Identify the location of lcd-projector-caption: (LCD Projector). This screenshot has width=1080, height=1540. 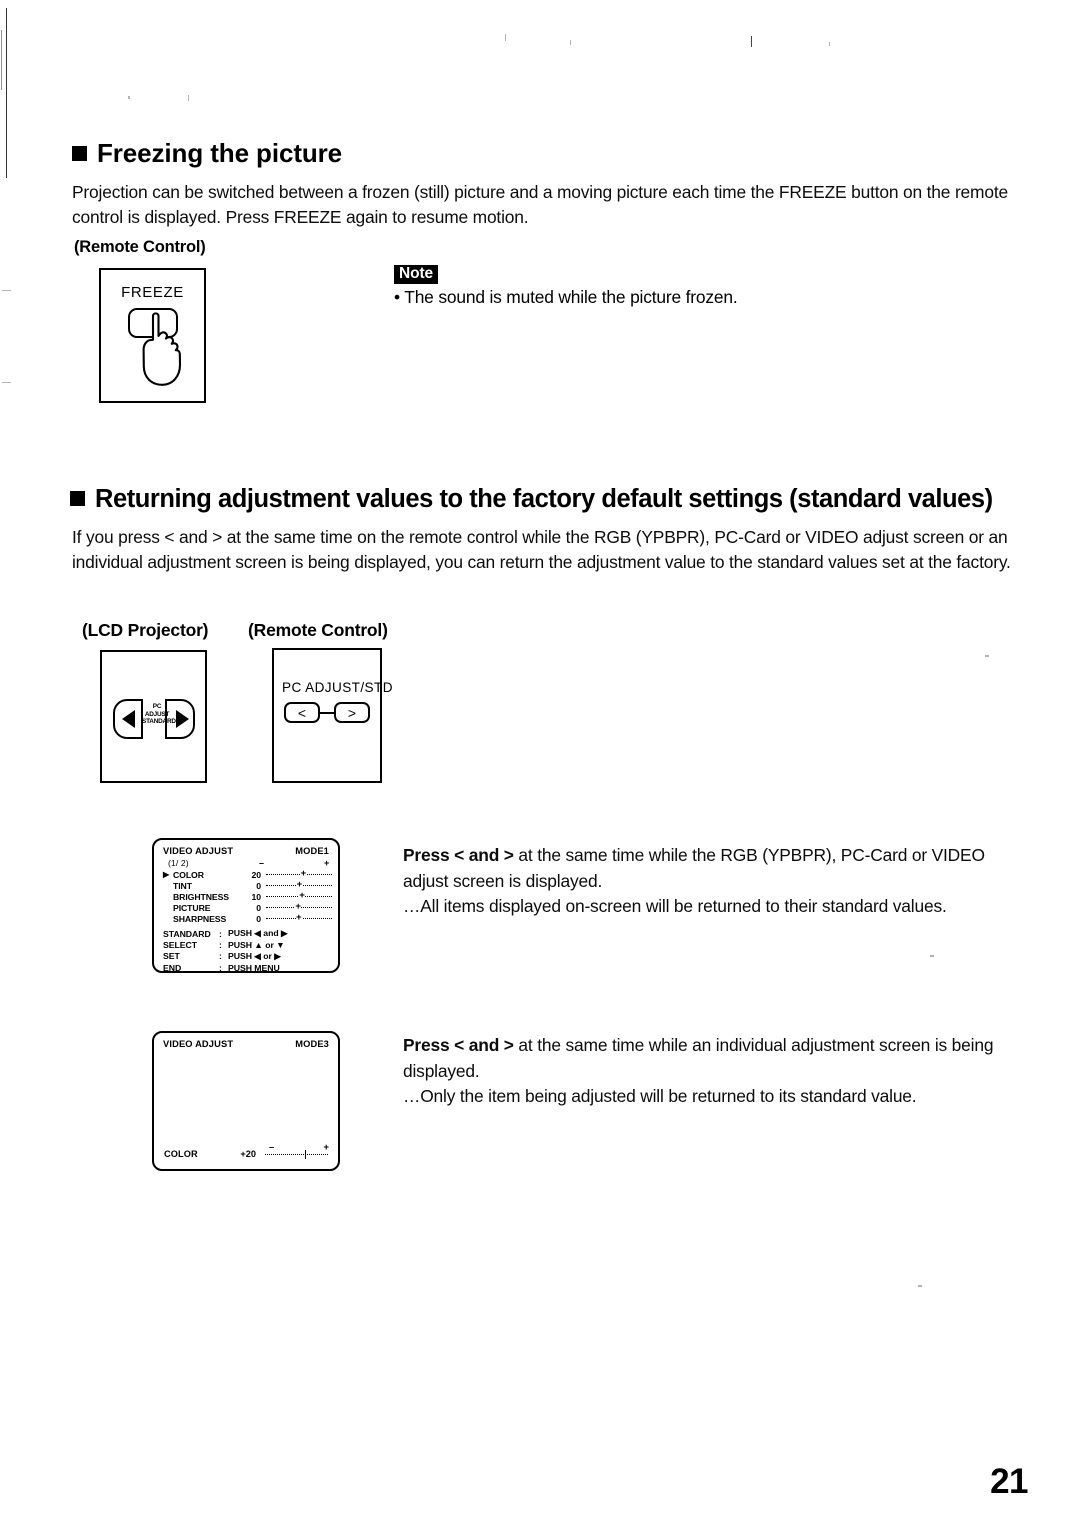
(145, 630).